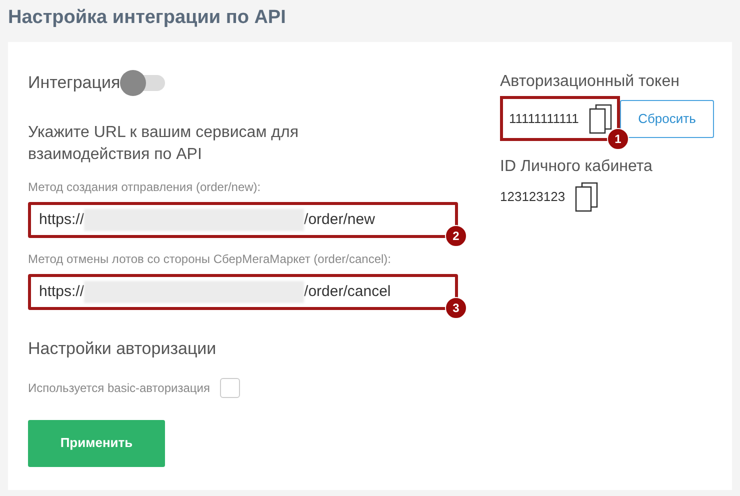  What do you see at coordinates (590, 82) in the screenshot?
I see `token-label: Авторизационный токен` at bounding box center [590, 82].